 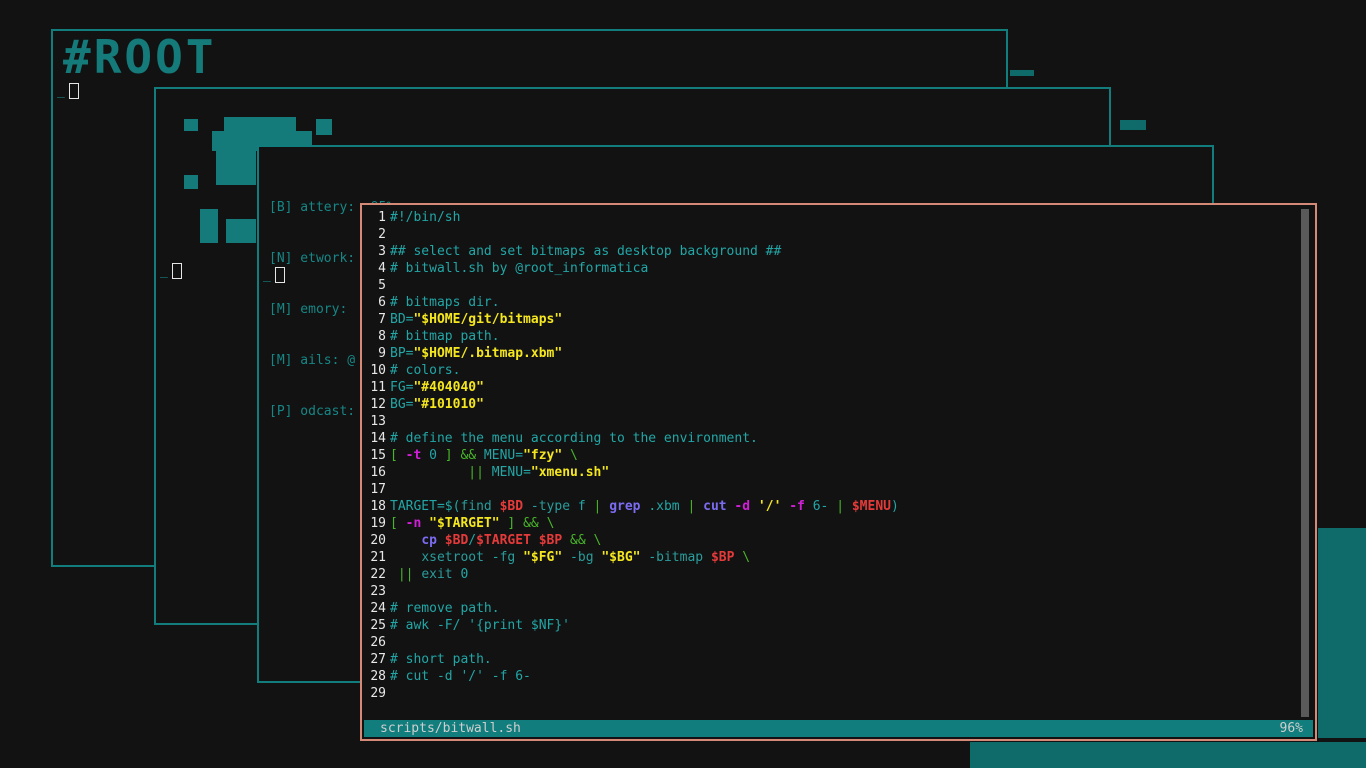 I want to click on line-number: 3, so click(x=382, y=251).